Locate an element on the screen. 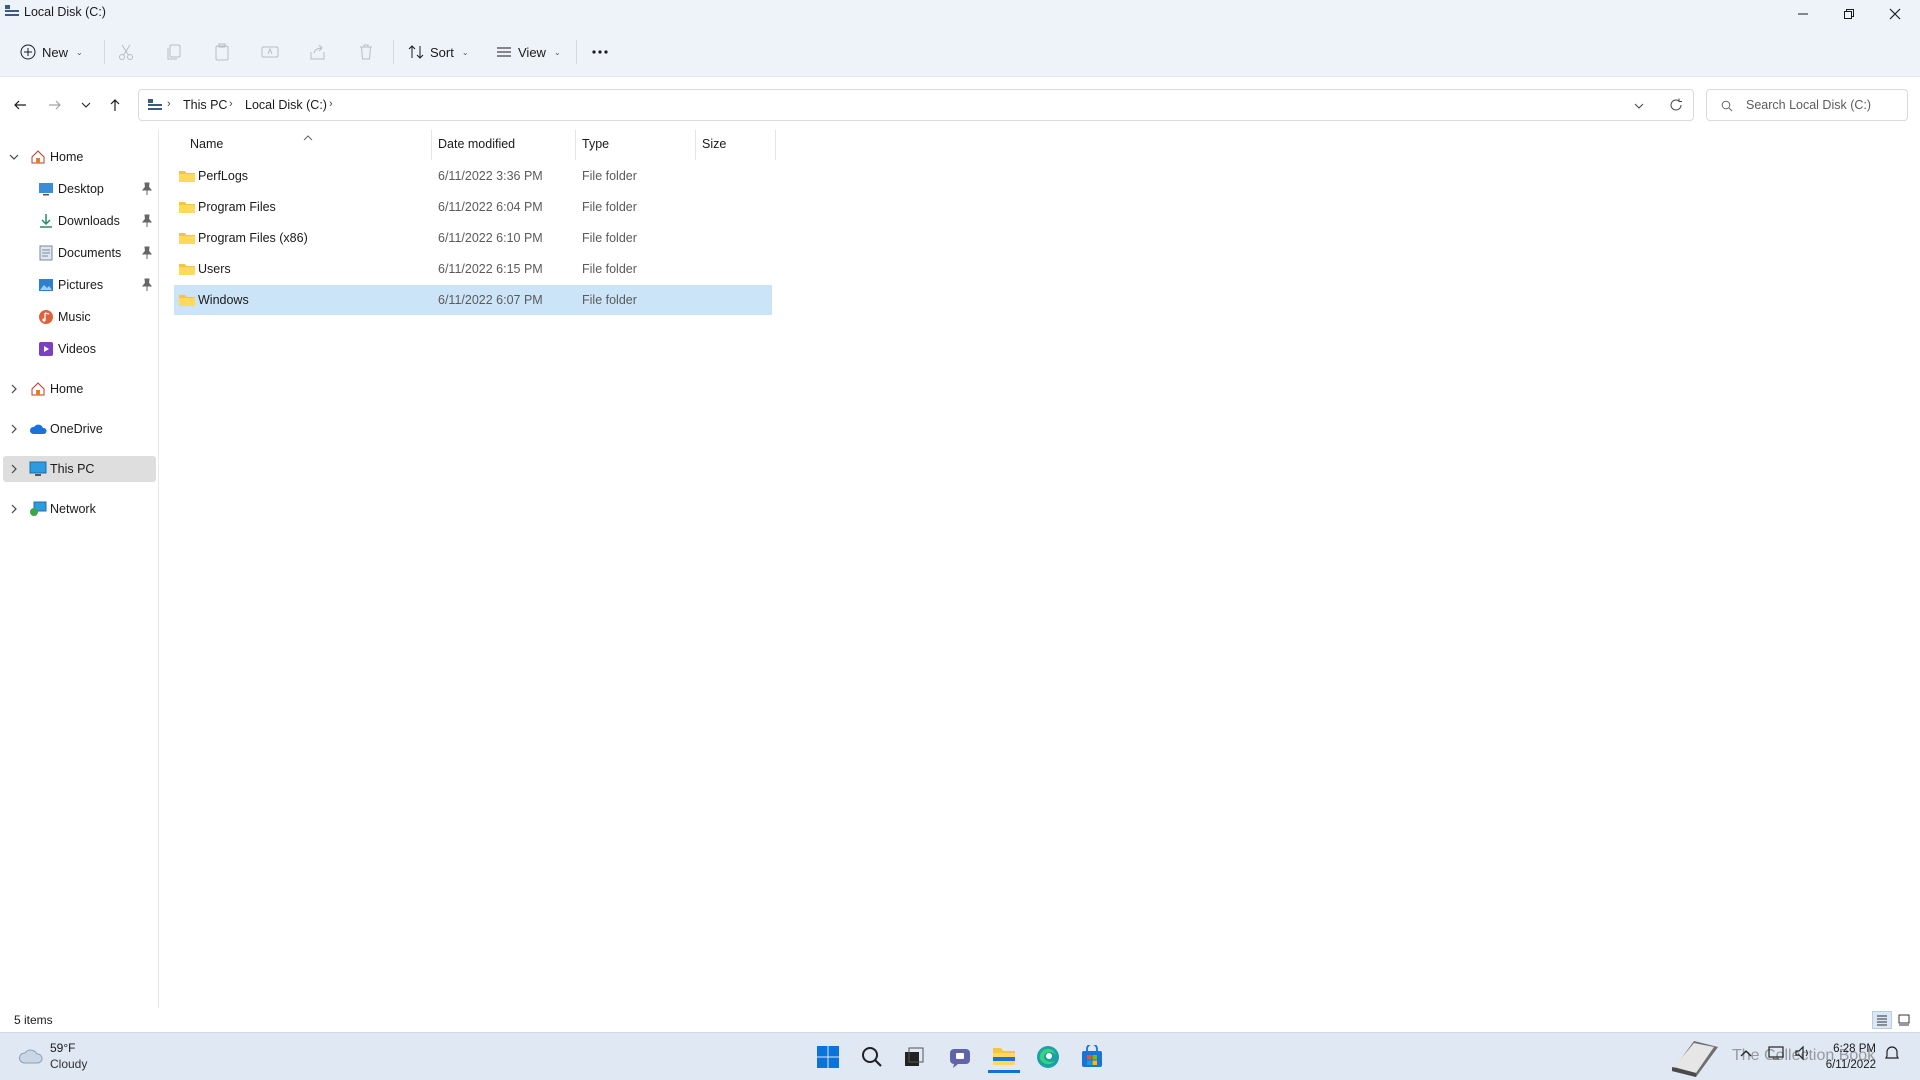 The width and height of the screenshot is (1920, 1080). breadcrumb-local-disk: Local Disk (C:) is located at coordinates (286, 105).